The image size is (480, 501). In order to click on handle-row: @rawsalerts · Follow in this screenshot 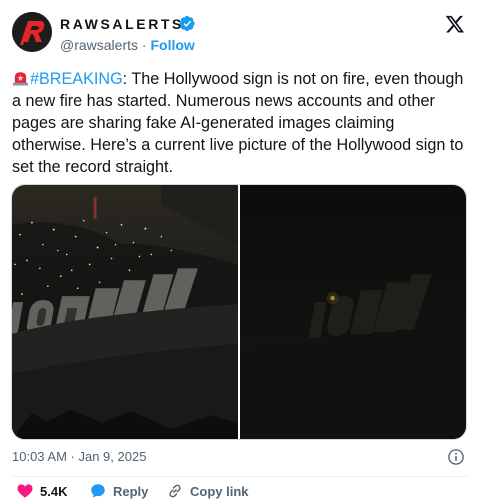, I will do `click(127, 45)`.